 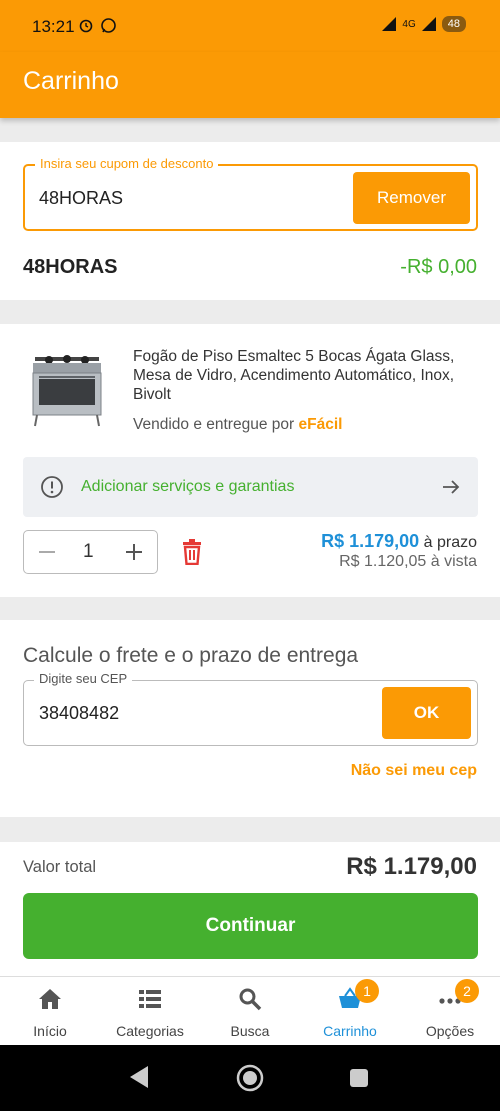 What do you see at coordinates (389, 24) in the screenshot?
I see `signal-icon` at bounding box center [389, 24].